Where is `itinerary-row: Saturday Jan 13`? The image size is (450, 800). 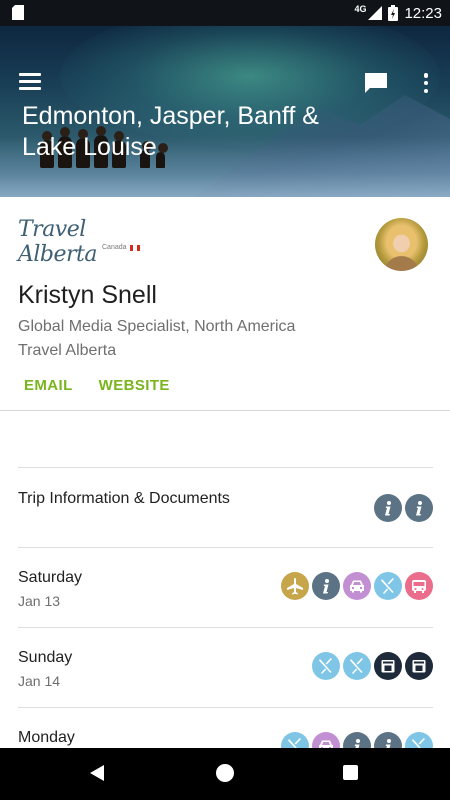 itinerary-row: Saturday Jan 13 is located at coordinates (225, 587).